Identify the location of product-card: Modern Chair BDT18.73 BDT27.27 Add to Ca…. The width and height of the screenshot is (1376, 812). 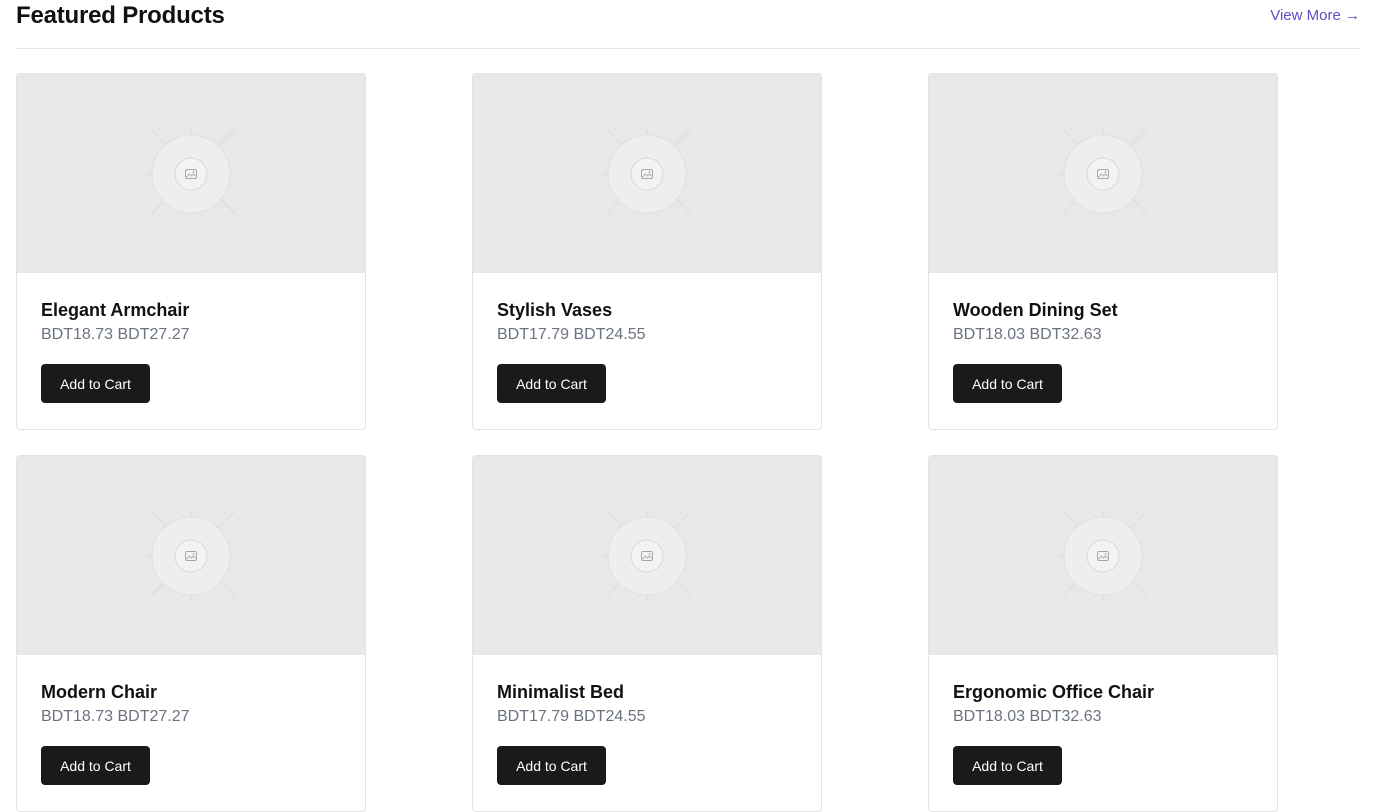
(191, 633).